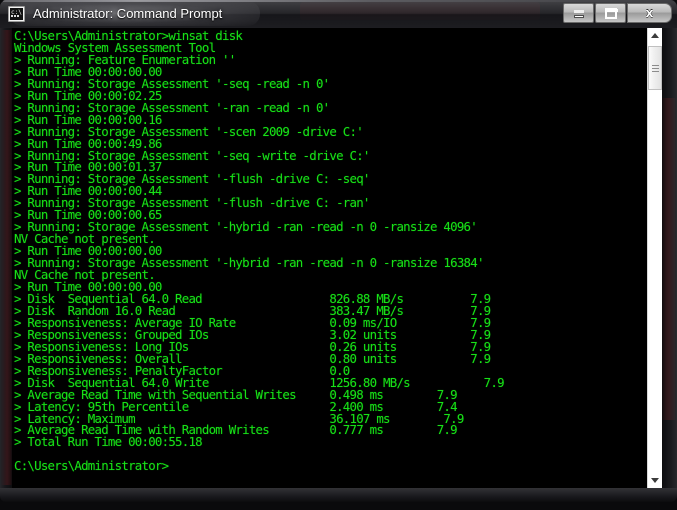 This screenshot has width=677, height=510. I want to click on console-scrollbar, so click(654, 258).